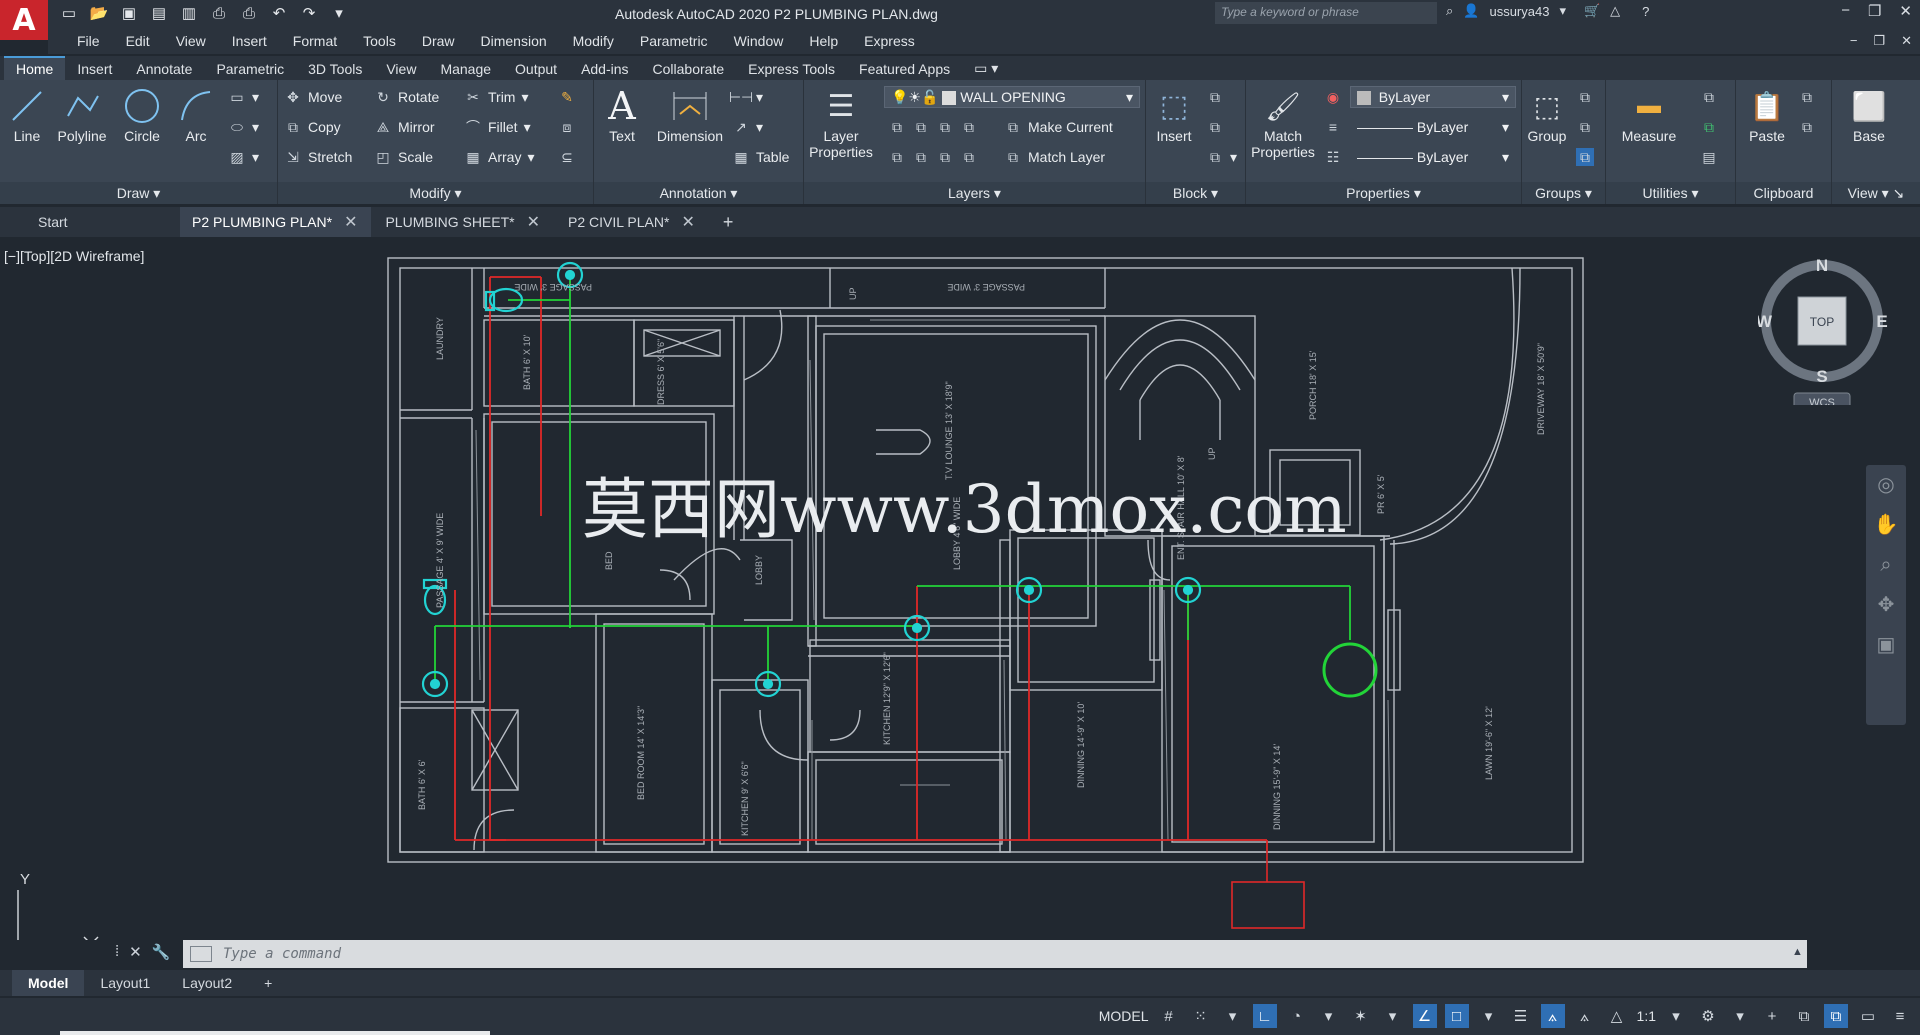  What do you see at coordinates (823, 41) in the screenshot?
I see `menu-help: Help` at bounding box center [823, 41].